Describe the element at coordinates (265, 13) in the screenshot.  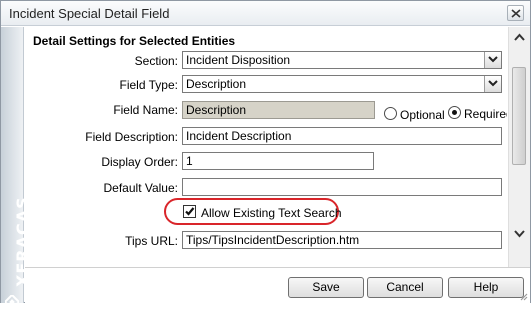
I see `title-bar: Incident Special Detail Field` at that location.